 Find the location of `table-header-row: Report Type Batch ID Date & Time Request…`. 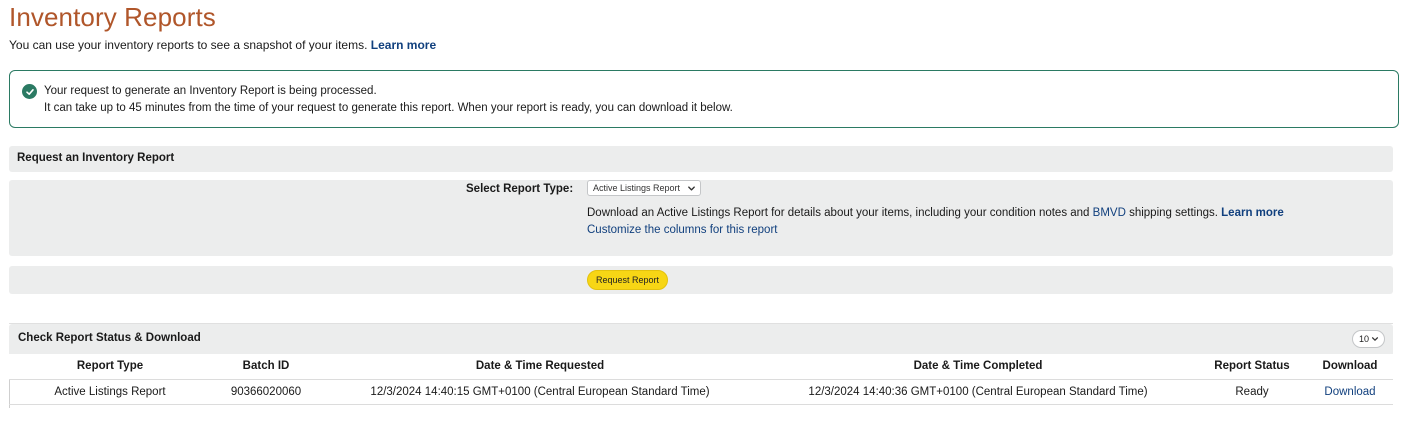

table-header-row: Report Type Batch ID Date & Time Request… is located at coordinates (701, 367).